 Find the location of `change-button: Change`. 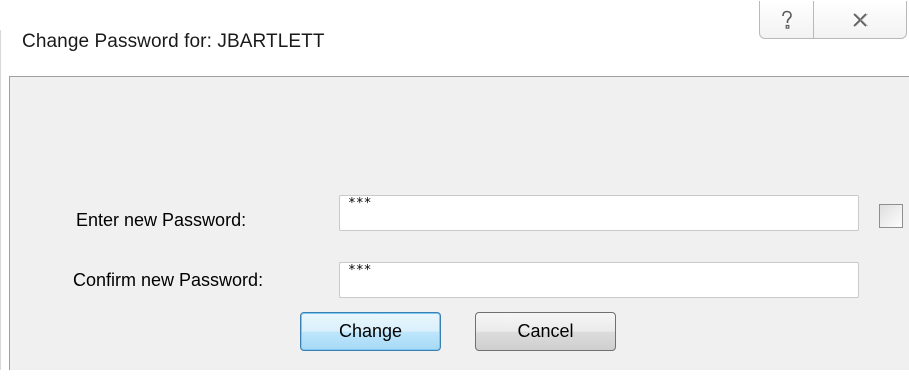

change-button: Change is located at coordinates (370, 331).